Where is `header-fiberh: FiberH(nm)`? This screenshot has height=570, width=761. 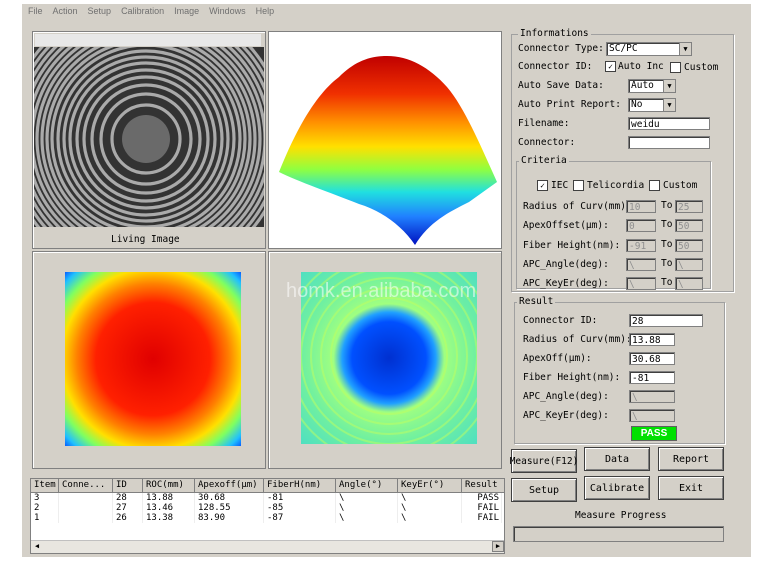 header-fiberh: FiberH(nm) is located at coordinates (300, 485).